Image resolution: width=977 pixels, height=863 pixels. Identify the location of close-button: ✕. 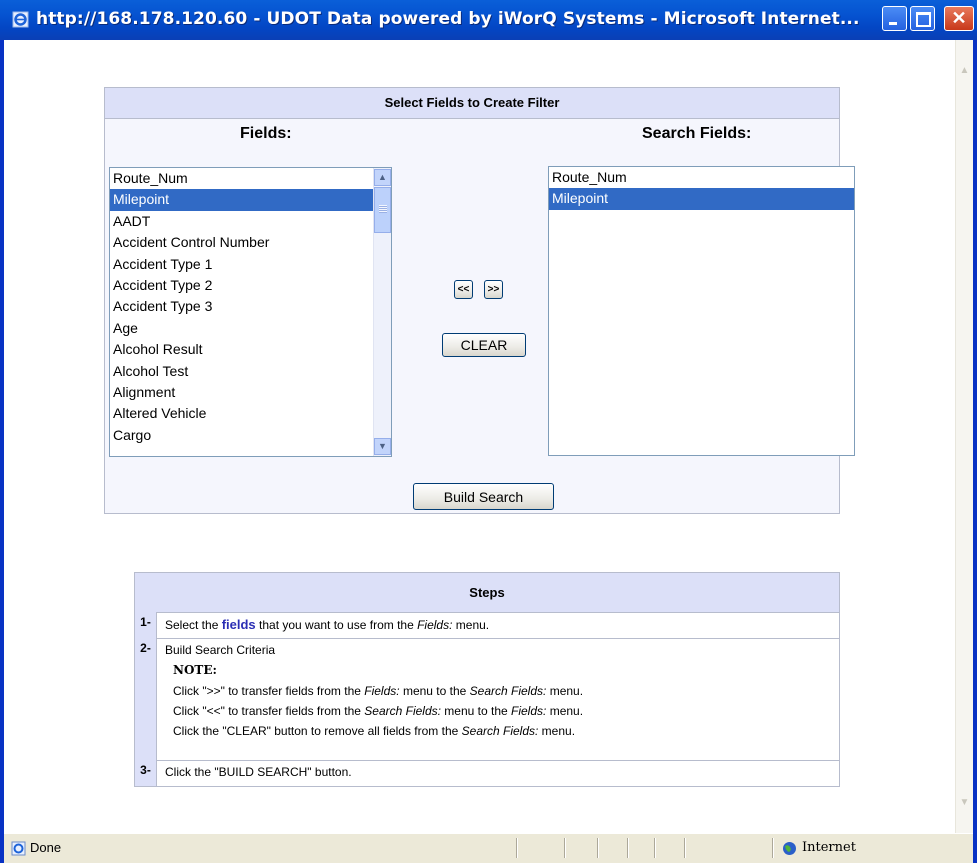
(959, 18).